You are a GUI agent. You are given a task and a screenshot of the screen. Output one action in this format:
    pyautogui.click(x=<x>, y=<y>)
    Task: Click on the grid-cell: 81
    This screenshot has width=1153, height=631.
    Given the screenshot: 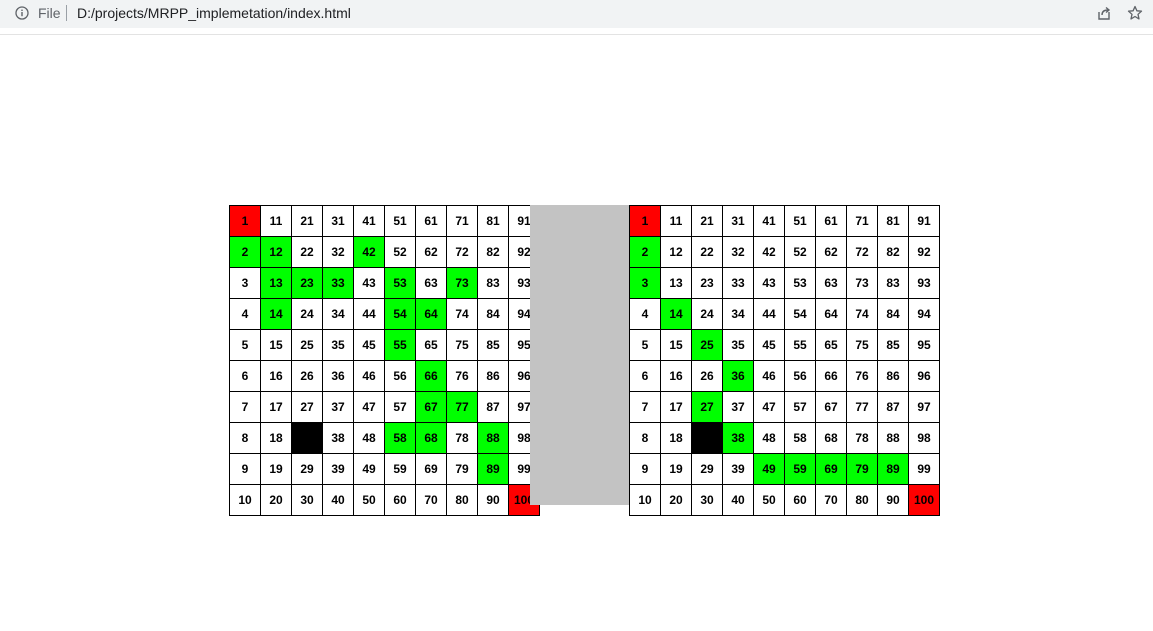 What is the action you would take?
    pyautogui.click(x=893, y=221)
    